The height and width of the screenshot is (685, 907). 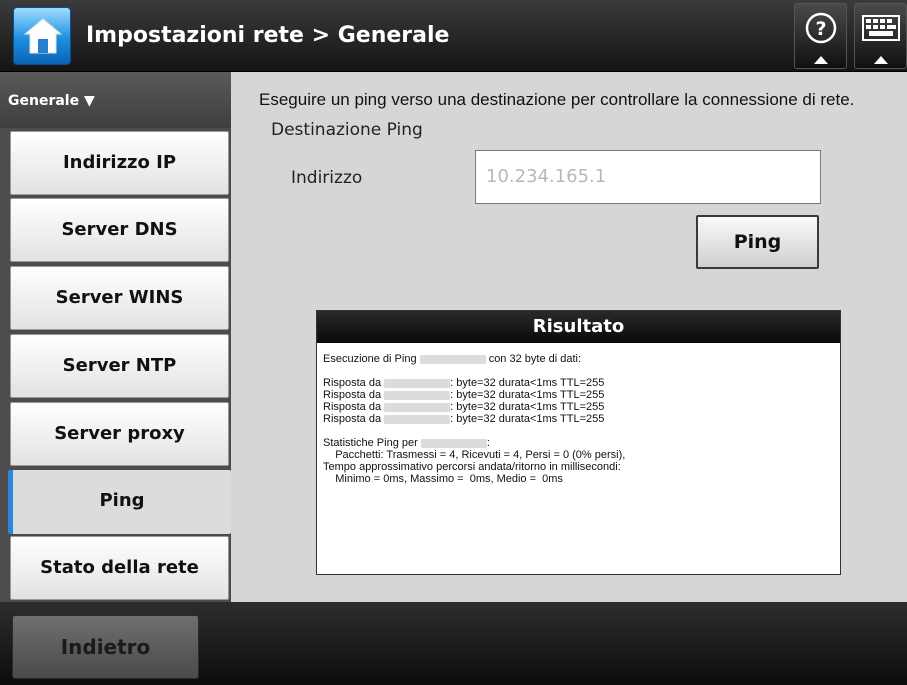 What do you see at coordinates (115, 100) in the screenshot?
I see `sidebar-category-dropdown: Generale ▼` at bounding box center [115, 100].